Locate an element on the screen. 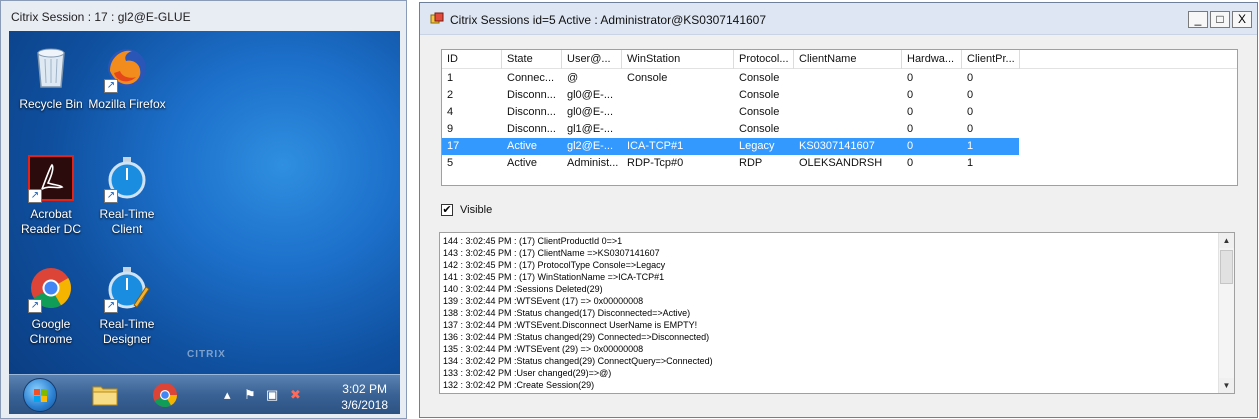 The image size is (1259, 419). log-scrollbar: ▲ ▼ is located at coordinates (1226, 313).